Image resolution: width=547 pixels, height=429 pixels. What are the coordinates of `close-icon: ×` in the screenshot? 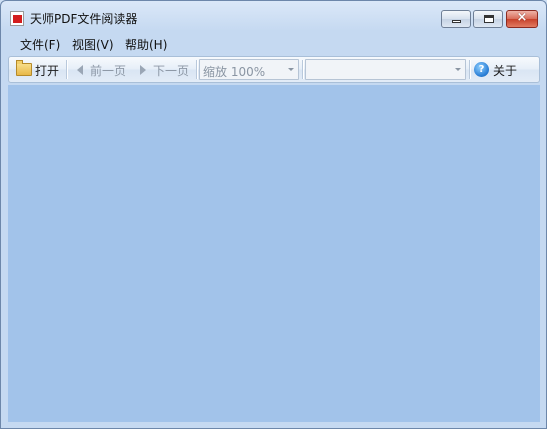 It's located at (522, 17).